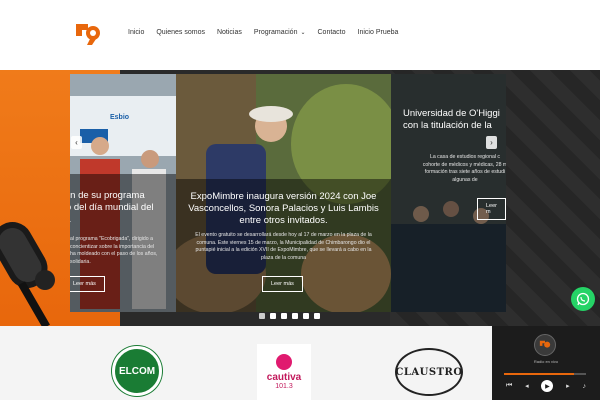 Image resolution: width=600 pixels, height=400 pixels. I want to click on nav-item-quienes-somos: Quienes somos, so click(180, 32).